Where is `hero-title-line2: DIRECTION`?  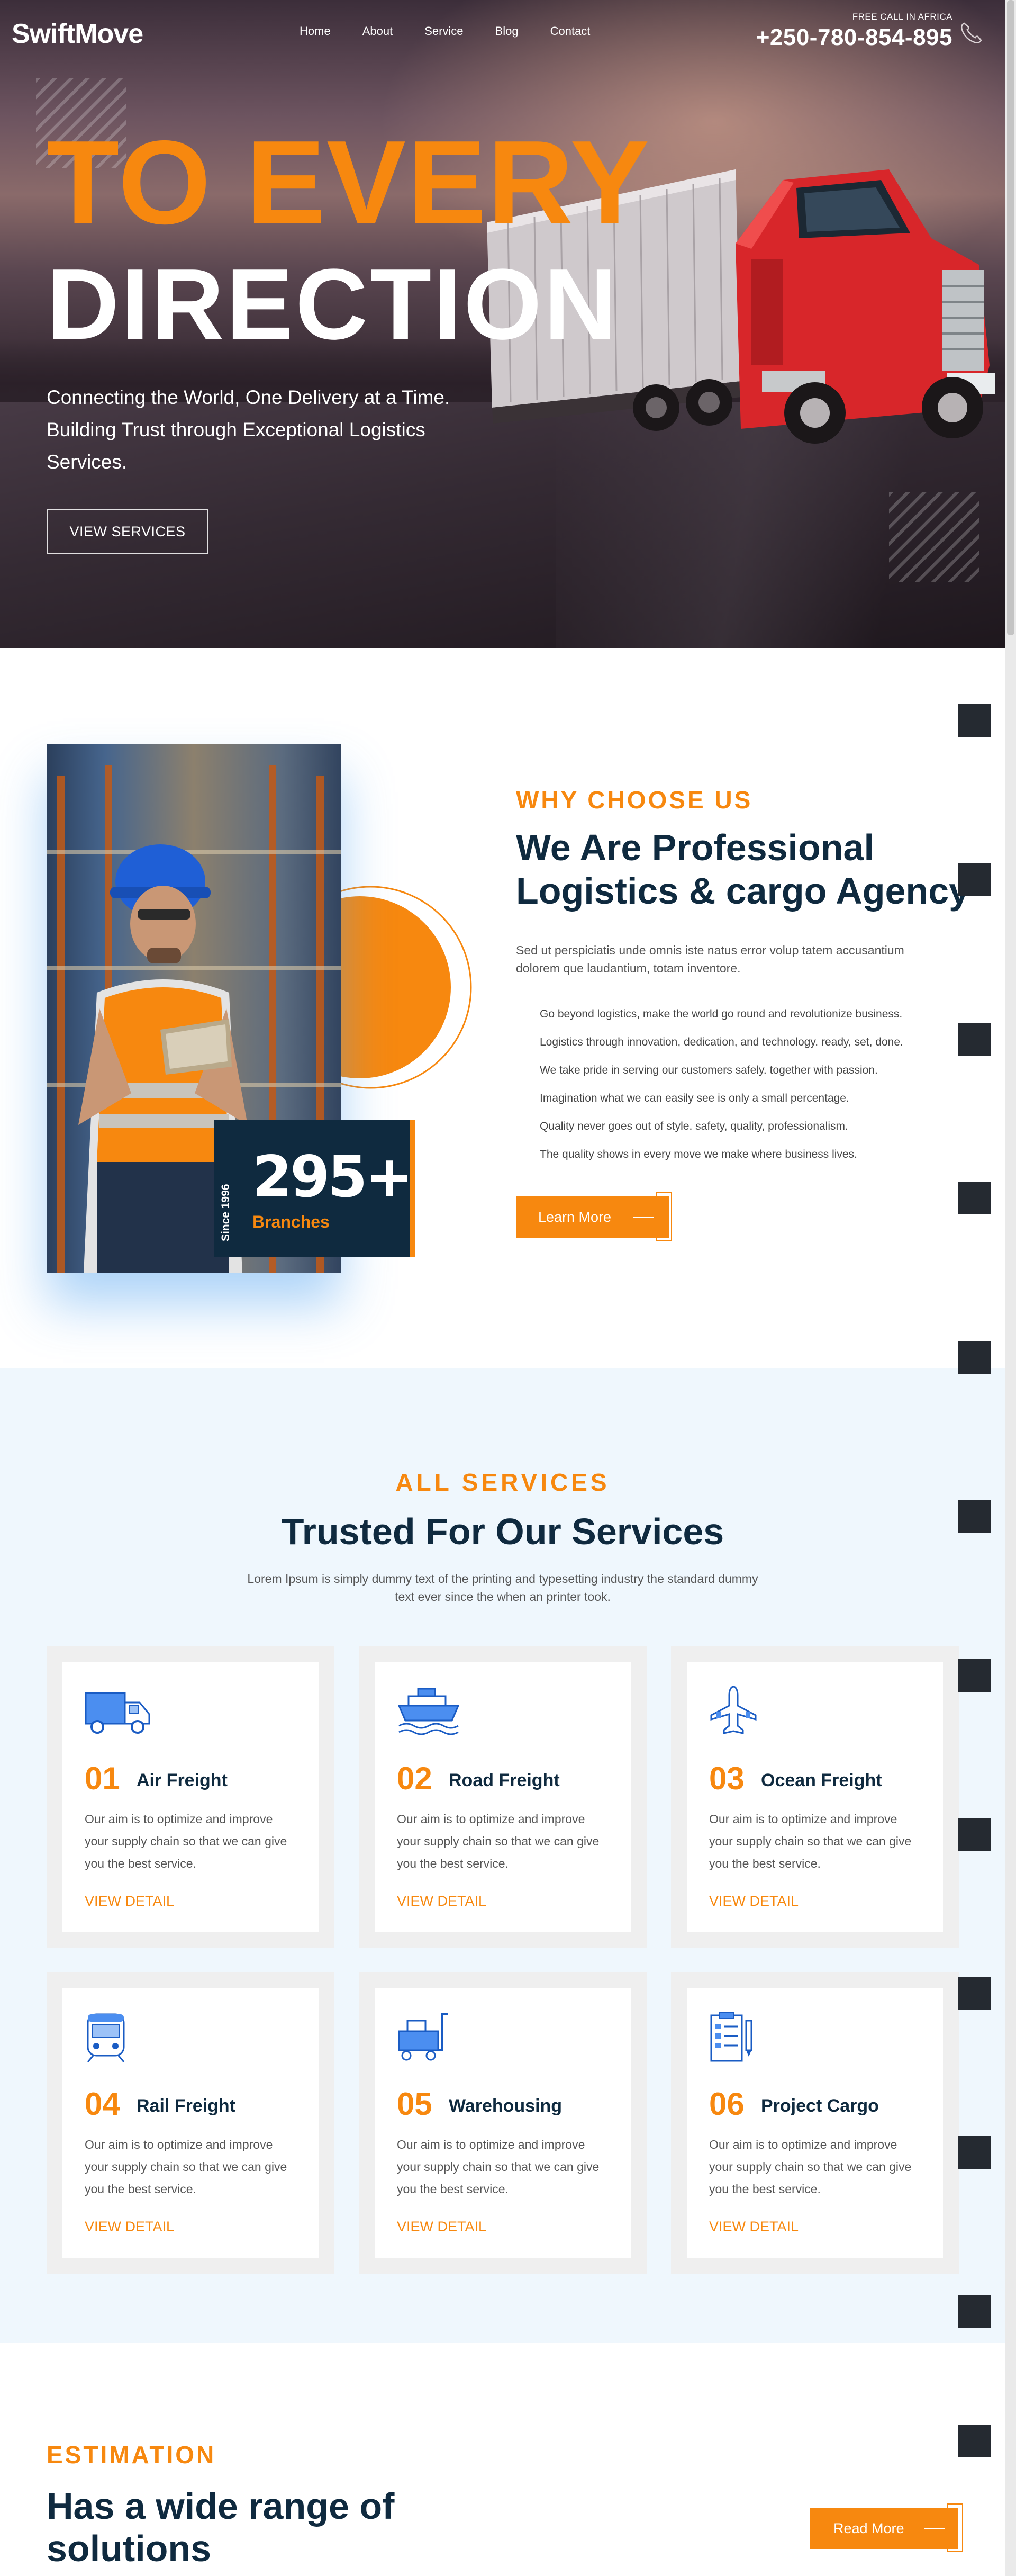 hero-title-line2: DIRECTION is located at coordinates (333, 305).